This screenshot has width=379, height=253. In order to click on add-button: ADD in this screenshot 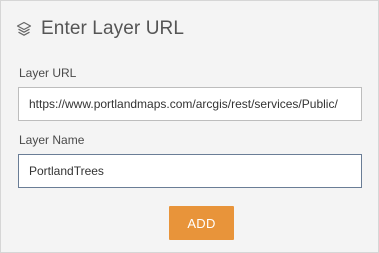, I will do `click(201, 223)`.